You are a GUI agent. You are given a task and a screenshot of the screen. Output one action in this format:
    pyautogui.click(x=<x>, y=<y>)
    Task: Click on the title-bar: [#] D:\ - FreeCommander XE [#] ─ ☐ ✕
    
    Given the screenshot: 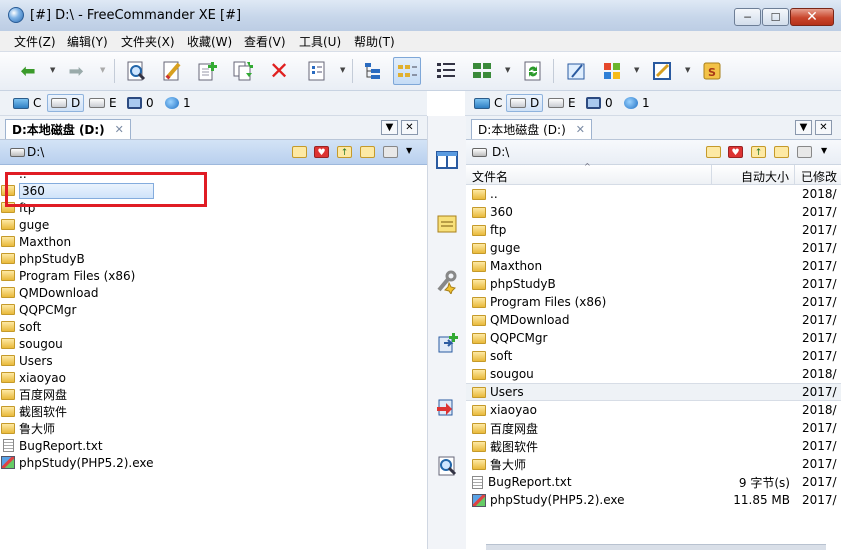 What is the action you would take?
    pyautogui.click(x=420, y=16)
    